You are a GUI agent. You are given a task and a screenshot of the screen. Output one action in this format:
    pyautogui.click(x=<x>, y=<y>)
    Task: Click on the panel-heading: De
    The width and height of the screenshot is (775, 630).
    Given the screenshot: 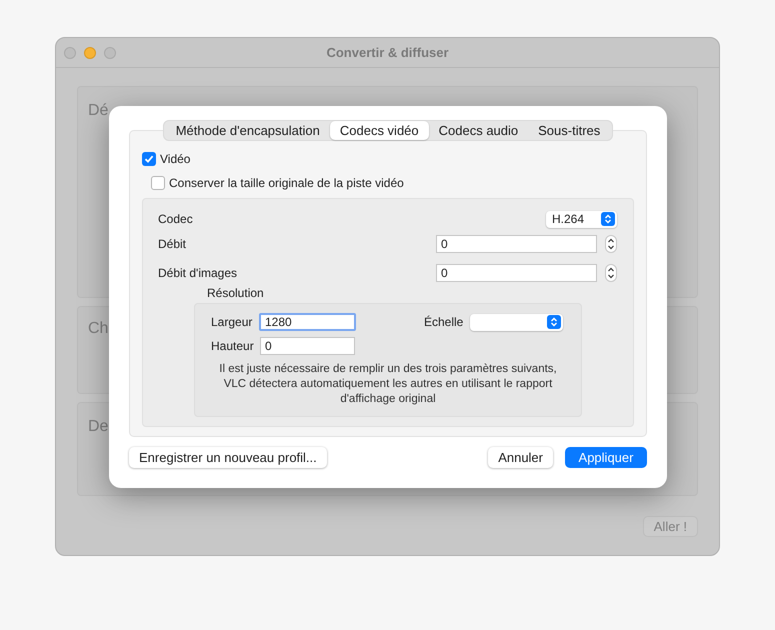 What is the action you would take?
    pyautogui.click(x=98, y=426)
    